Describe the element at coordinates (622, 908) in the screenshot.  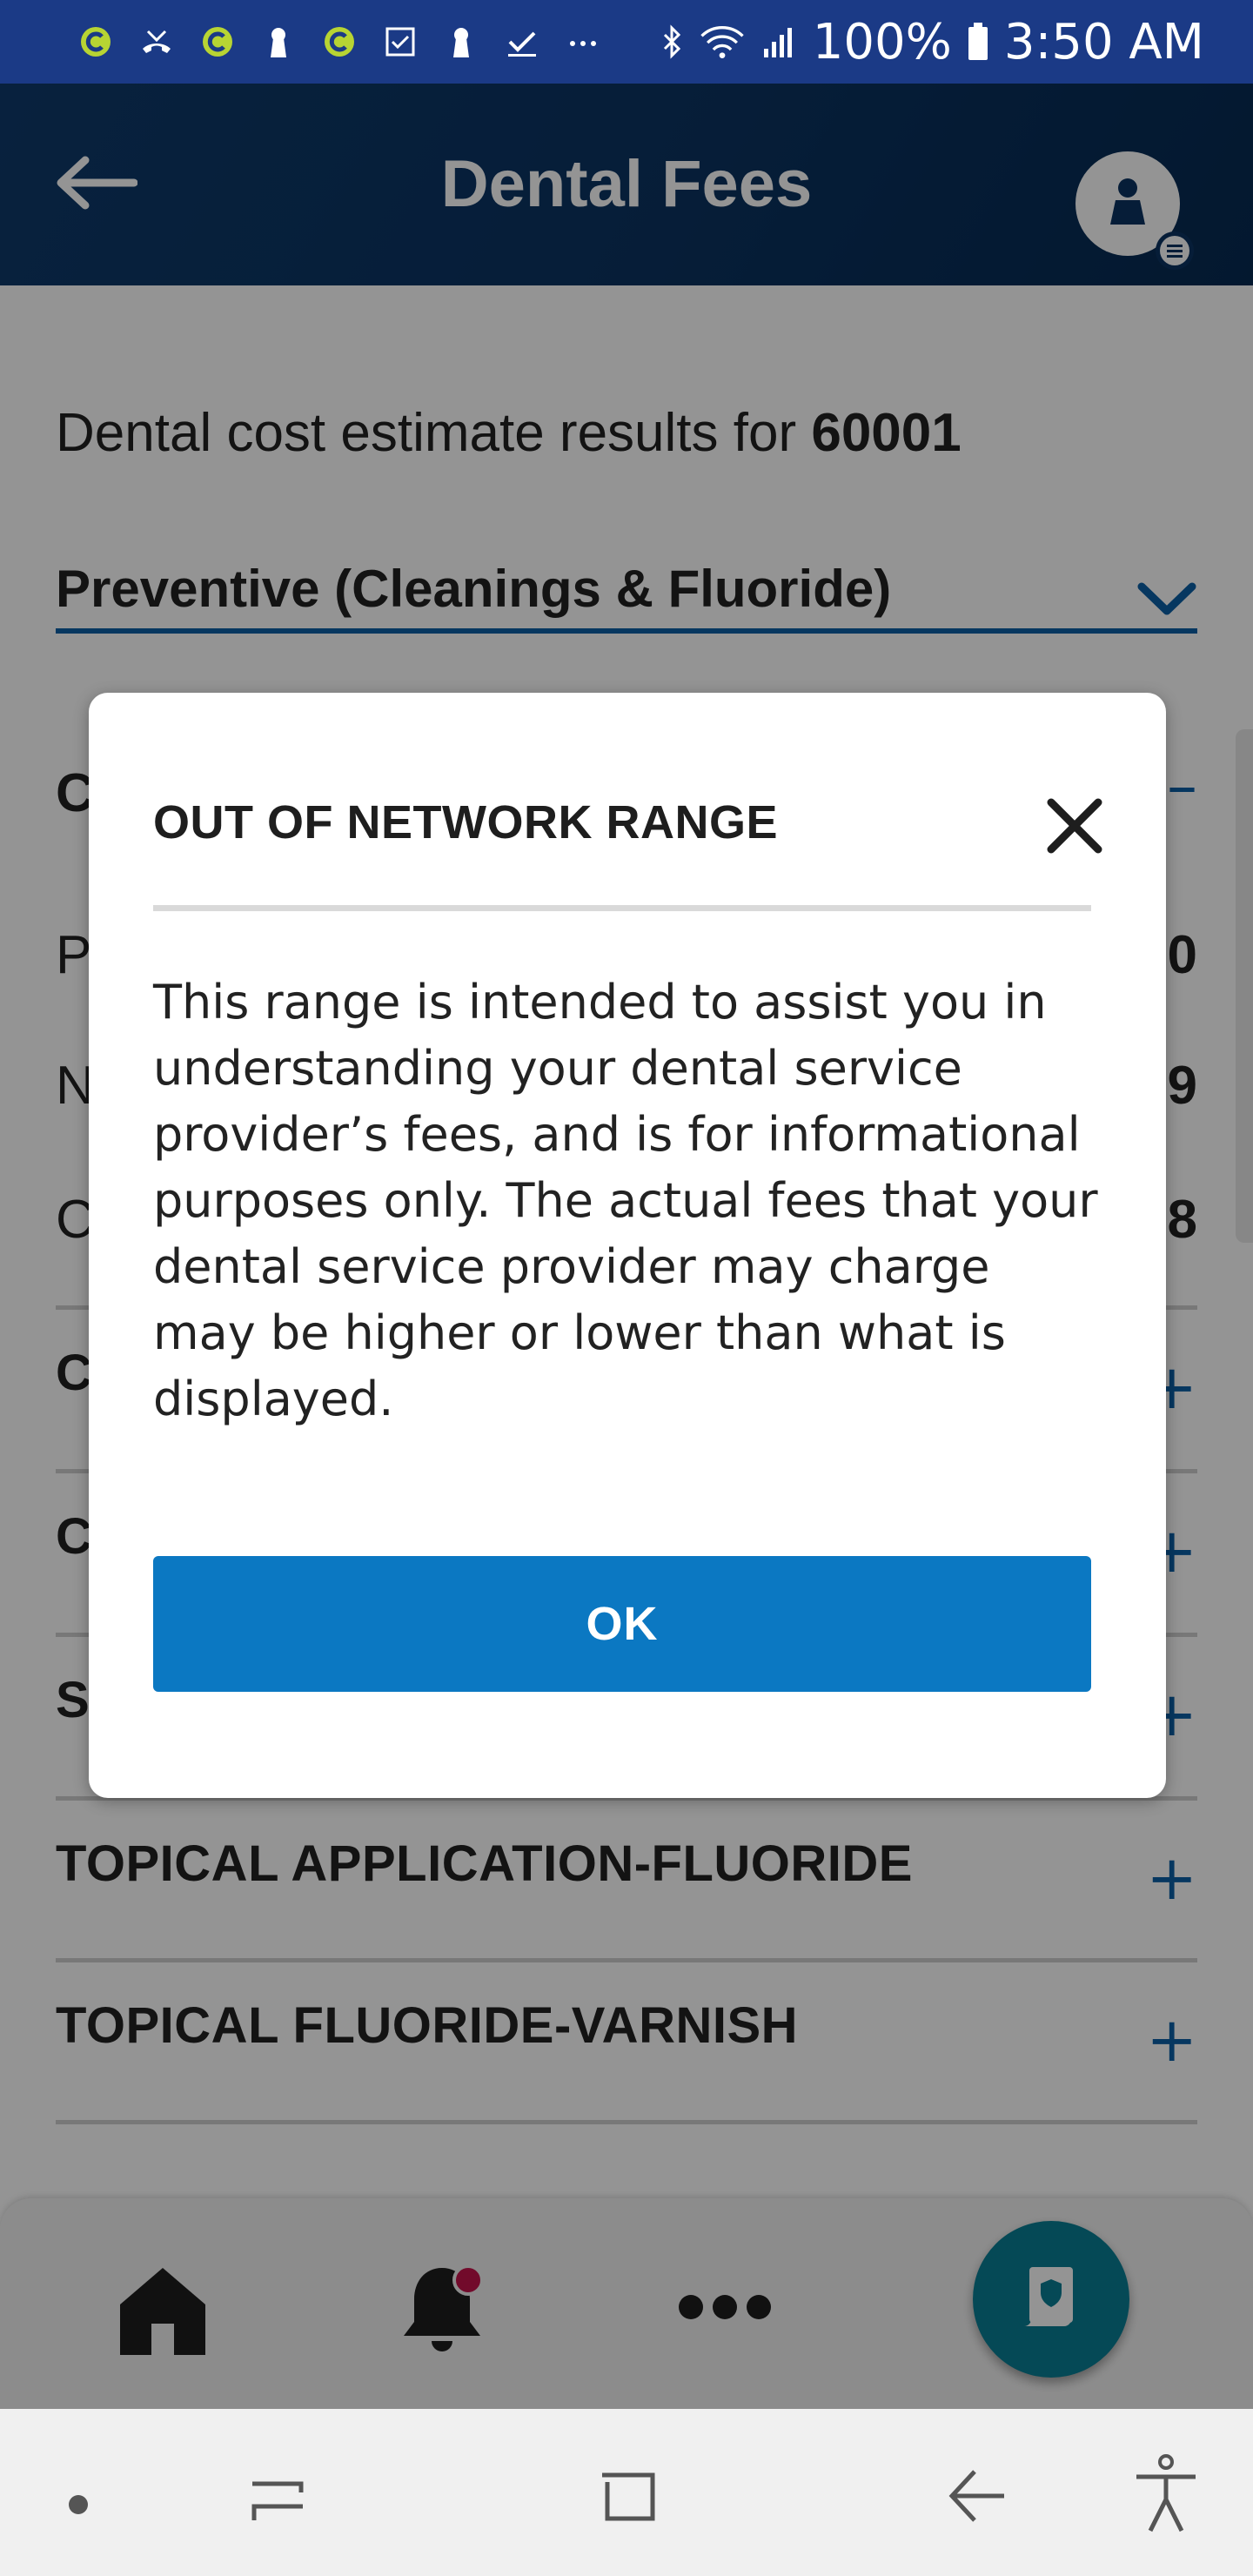
I see `dialog-divider` at that location.